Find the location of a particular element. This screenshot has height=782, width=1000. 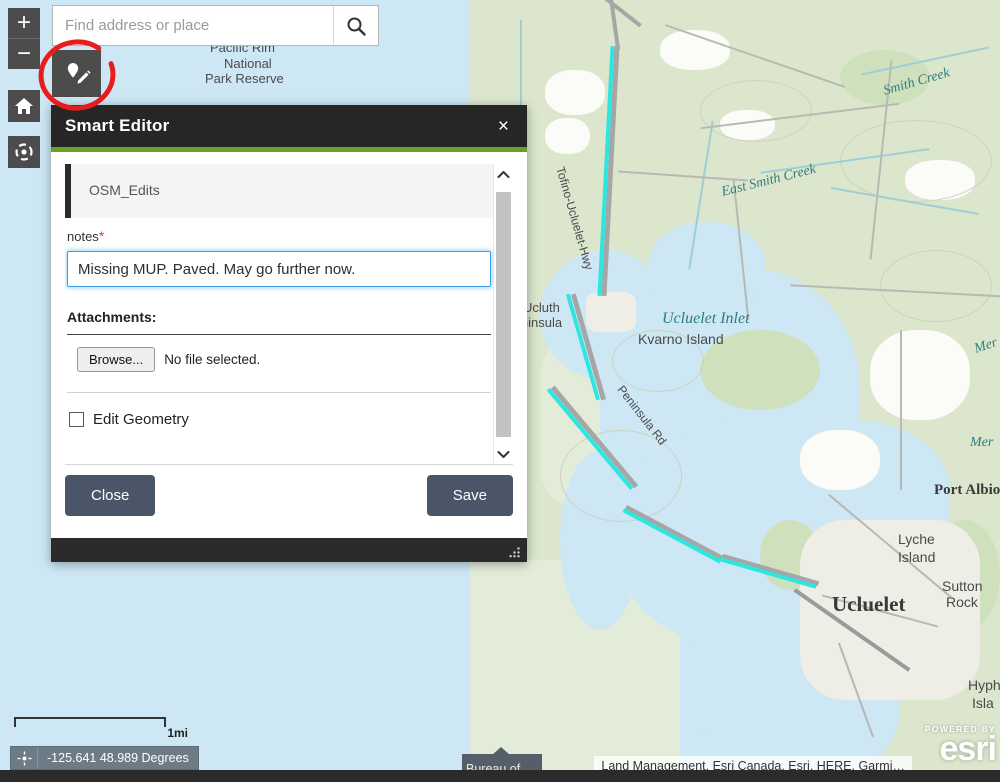

dialog-titlebar: Smart Editor × is located at coordinates (289, 126).